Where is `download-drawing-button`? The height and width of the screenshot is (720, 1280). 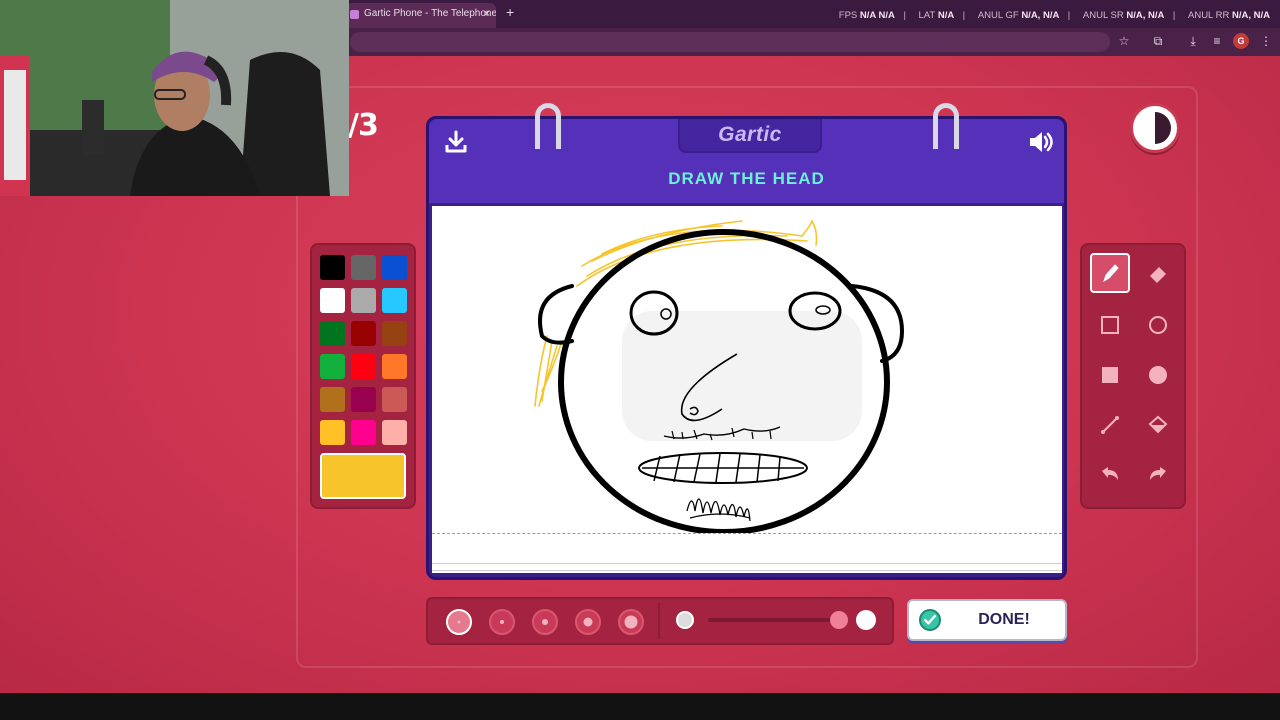
download-drawing-button is located at coordinates (456, 142).